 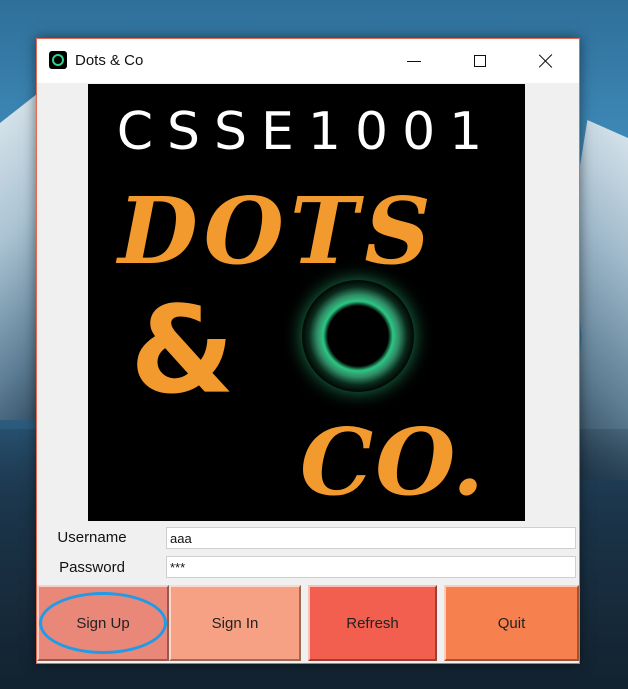 I want to click on app-icon, so click(x=58, y=60).